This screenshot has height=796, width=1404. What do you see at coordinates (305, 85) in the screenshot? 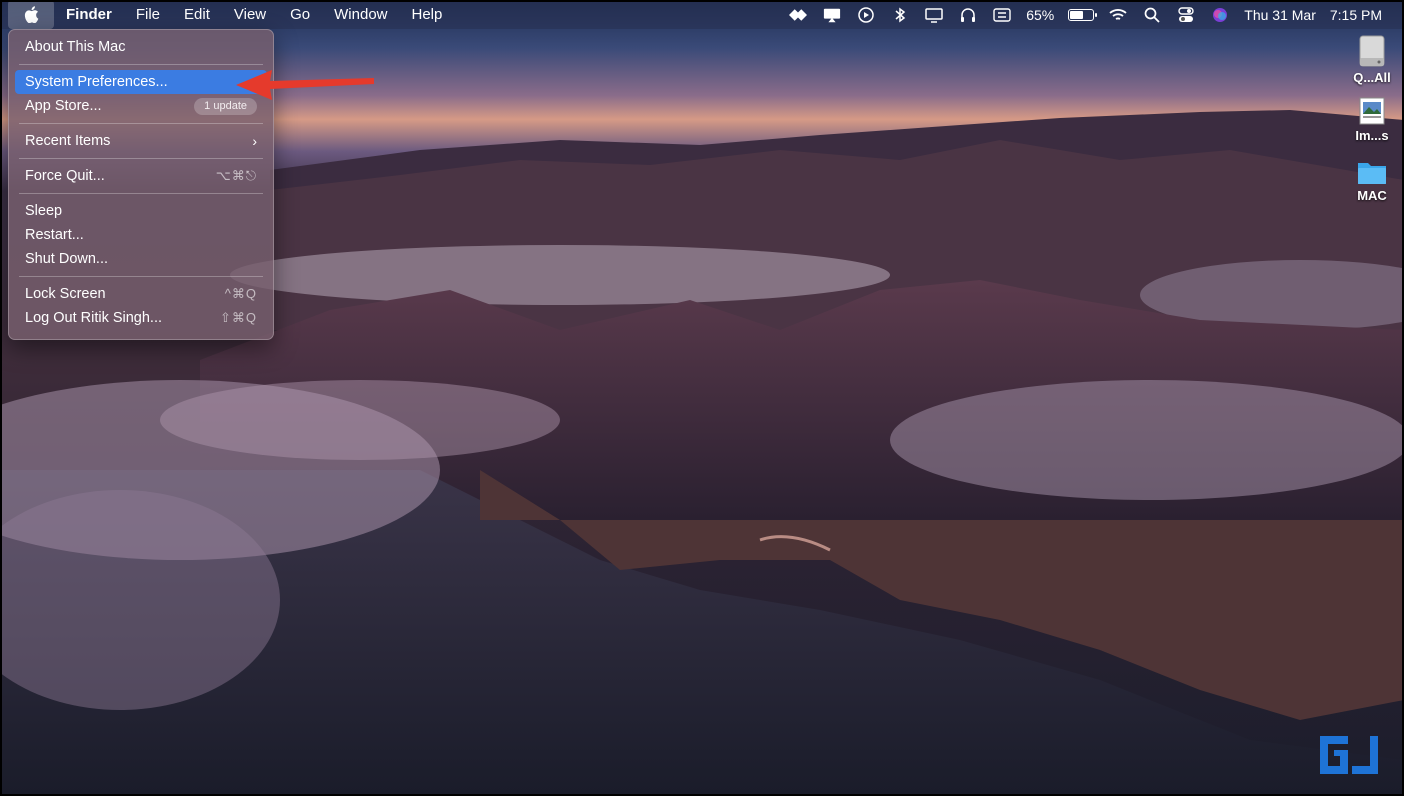
I see `annotation-arrow` at bounding box center [305, 85].